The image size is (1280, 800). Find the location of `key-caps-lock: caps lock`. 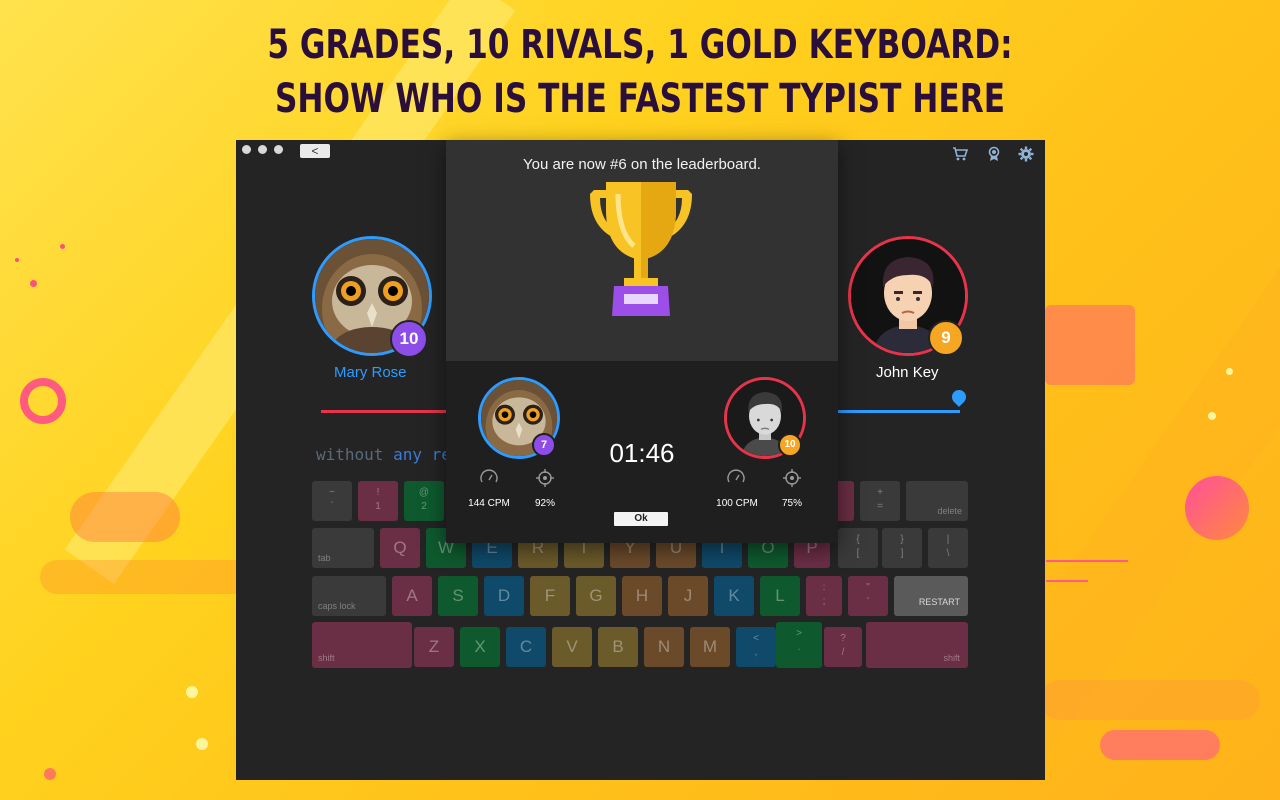

key-caps-lock: caps lock is located at coordinates (349, 596).